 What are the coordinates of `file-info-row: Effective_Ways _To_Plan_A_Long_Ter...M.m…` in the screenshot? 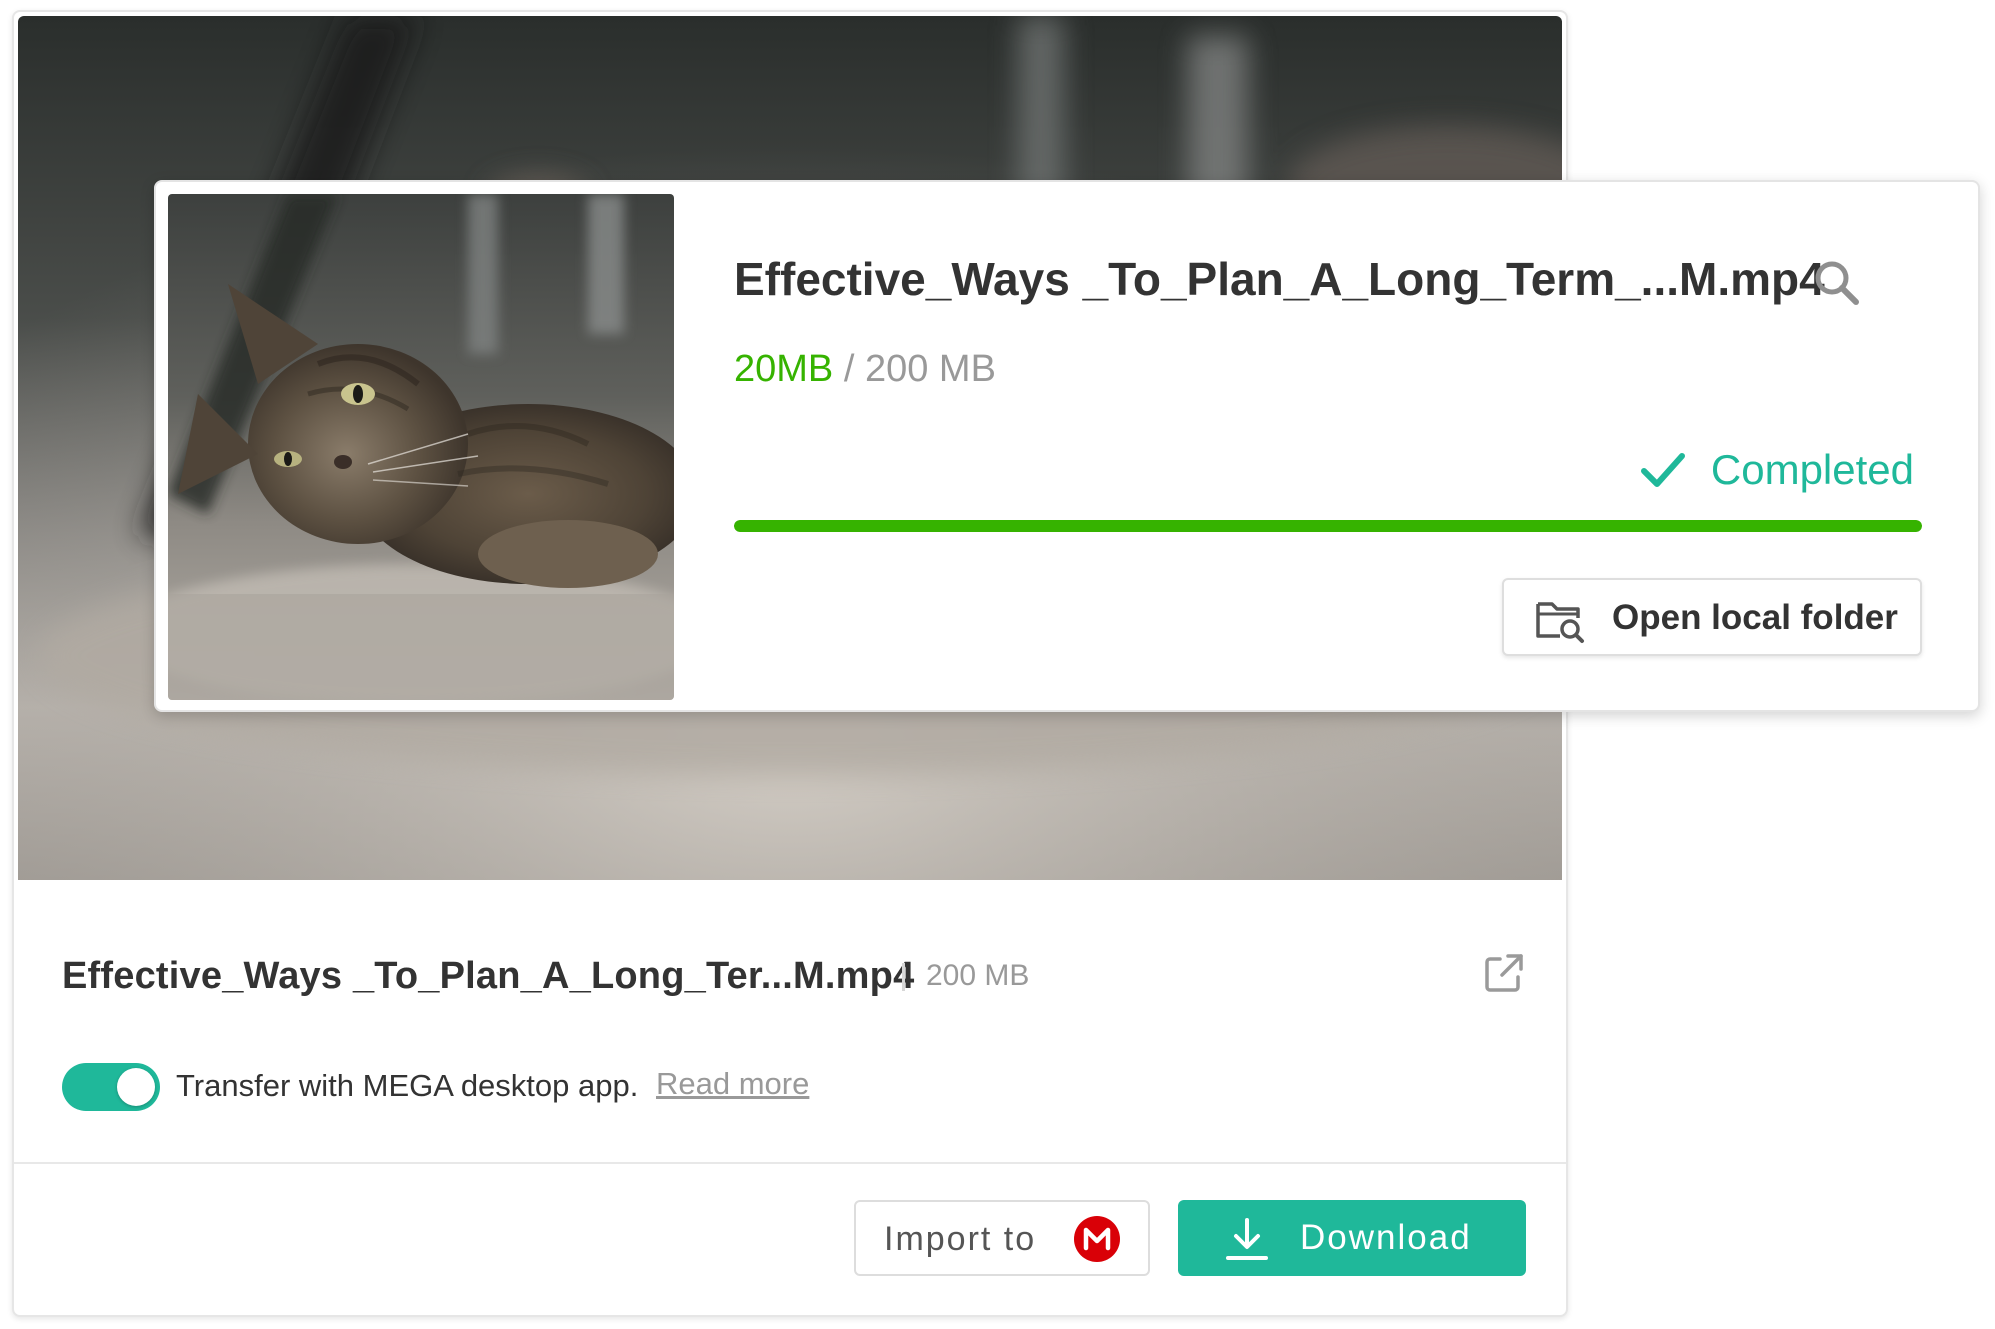 It's located at (790, 977).